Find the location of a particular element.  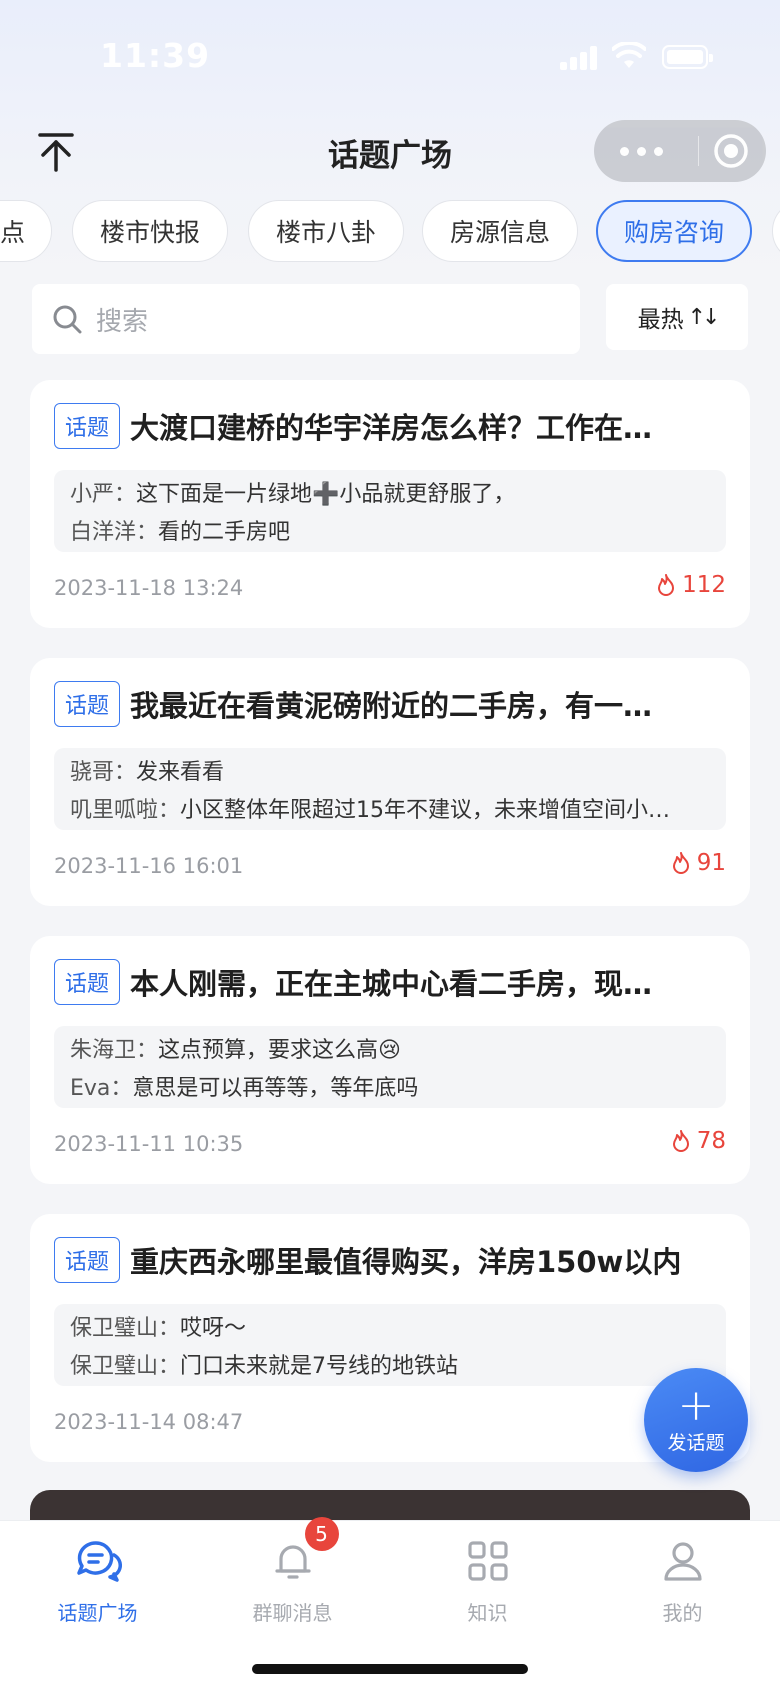

more-menu-button is located at coordinates (655, 151).